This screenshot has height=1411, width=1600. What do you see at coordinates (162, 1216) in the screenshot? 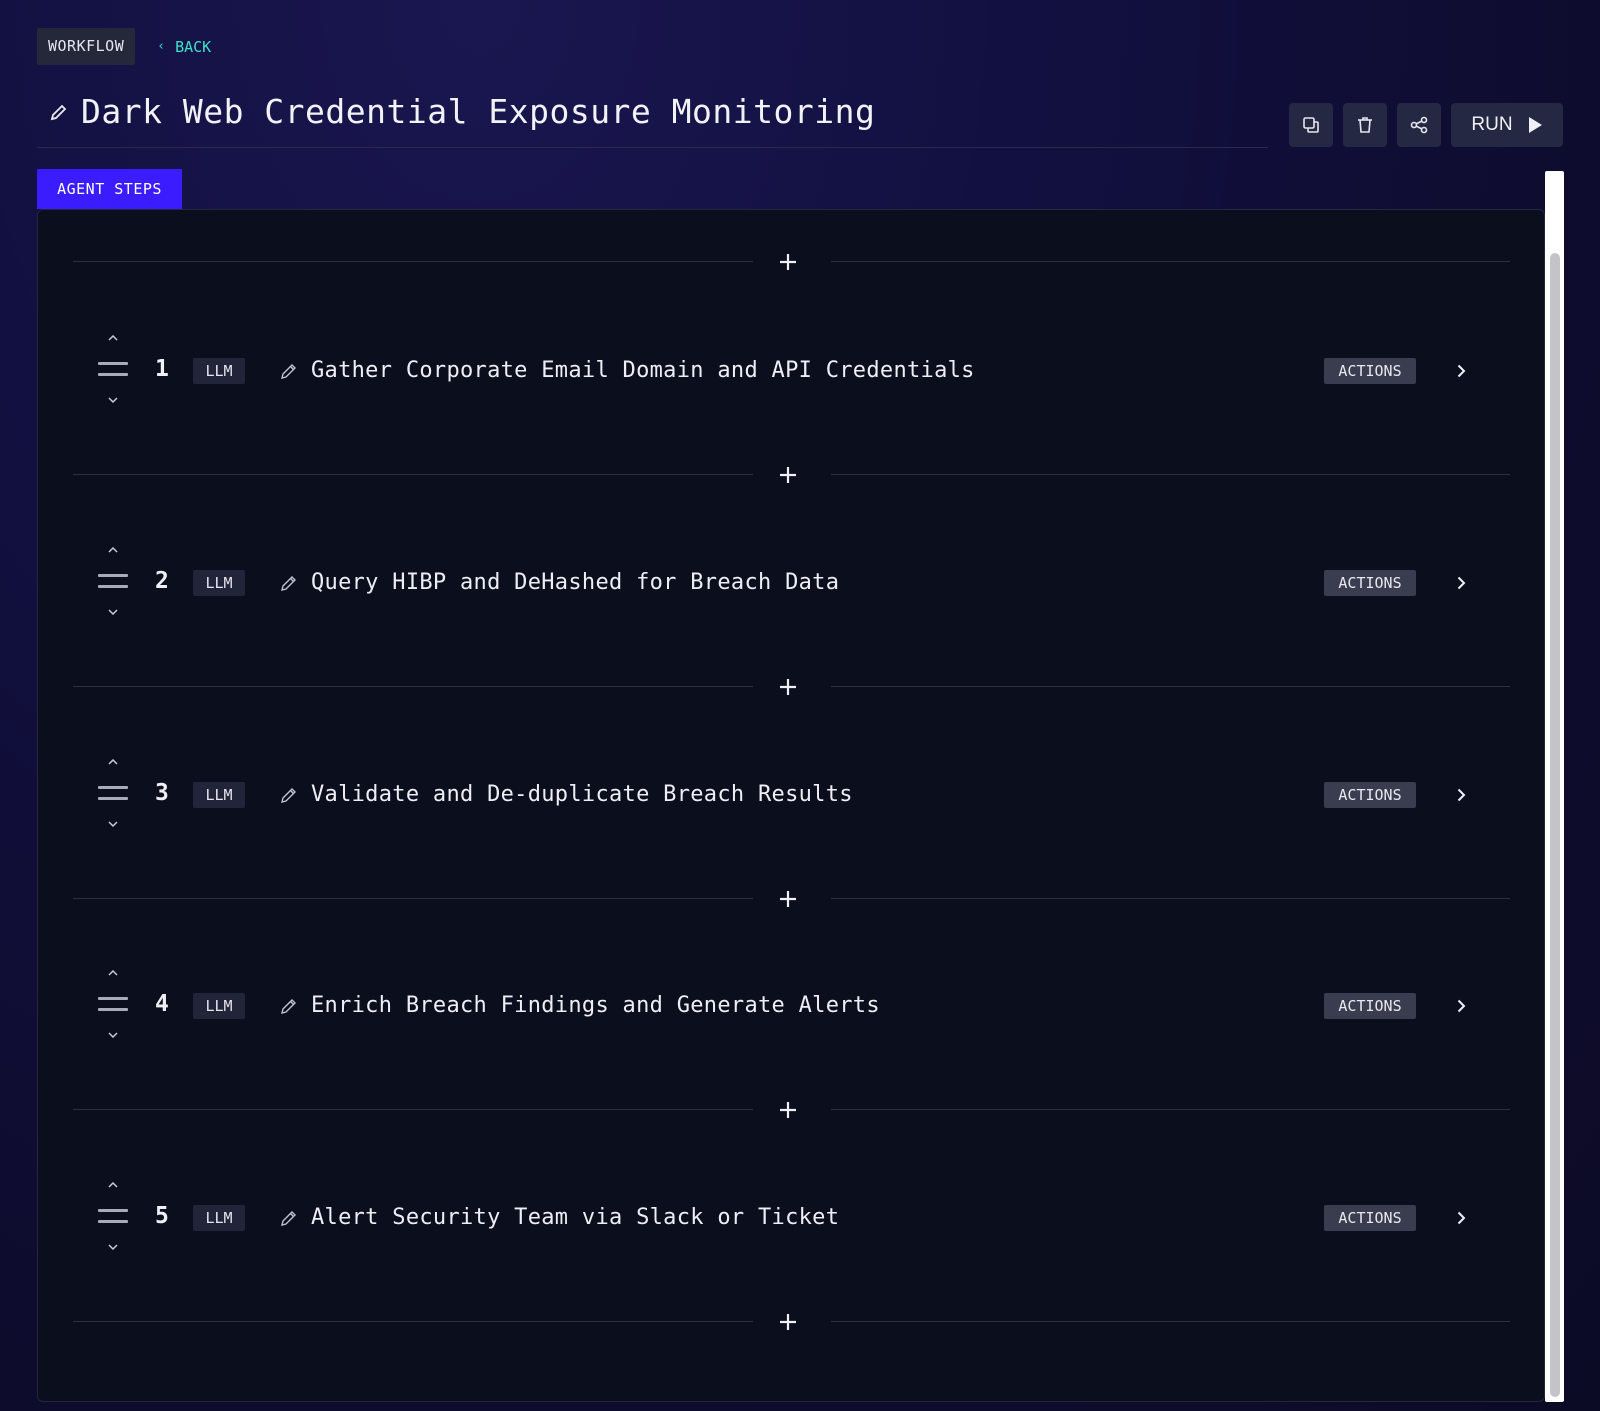
I see `step-number: 5` at bounding box center [162, 1216].